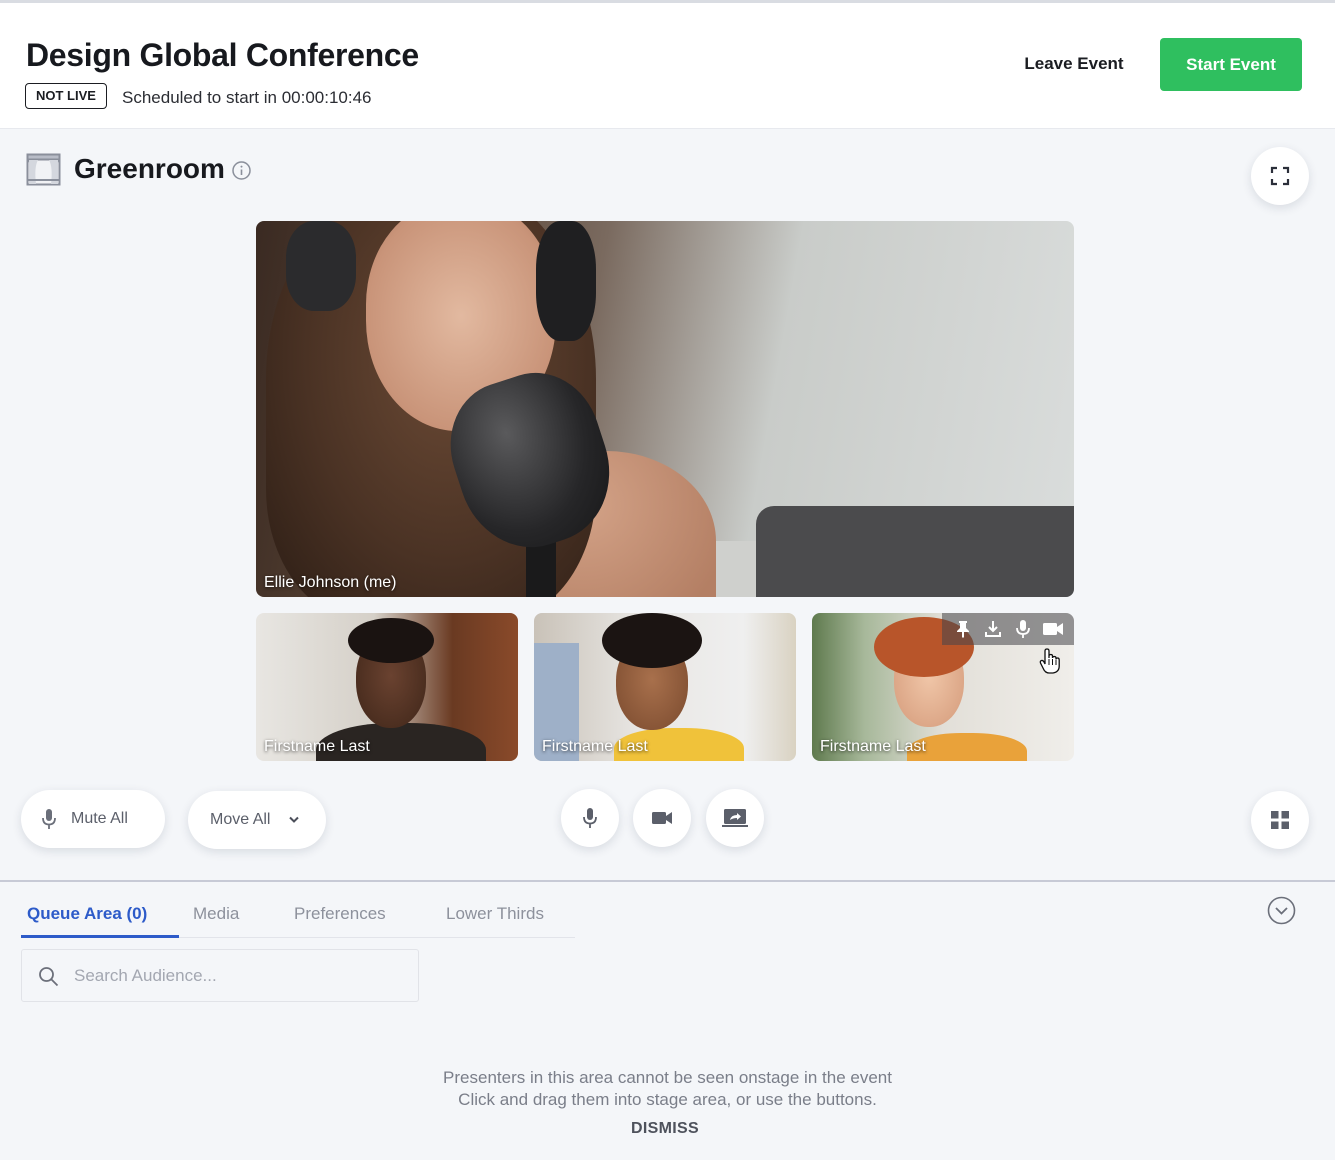 Image resolution: width=1335 pixels, height=1160 pixels. I want to click on expand-icon, so click(1280, 176).